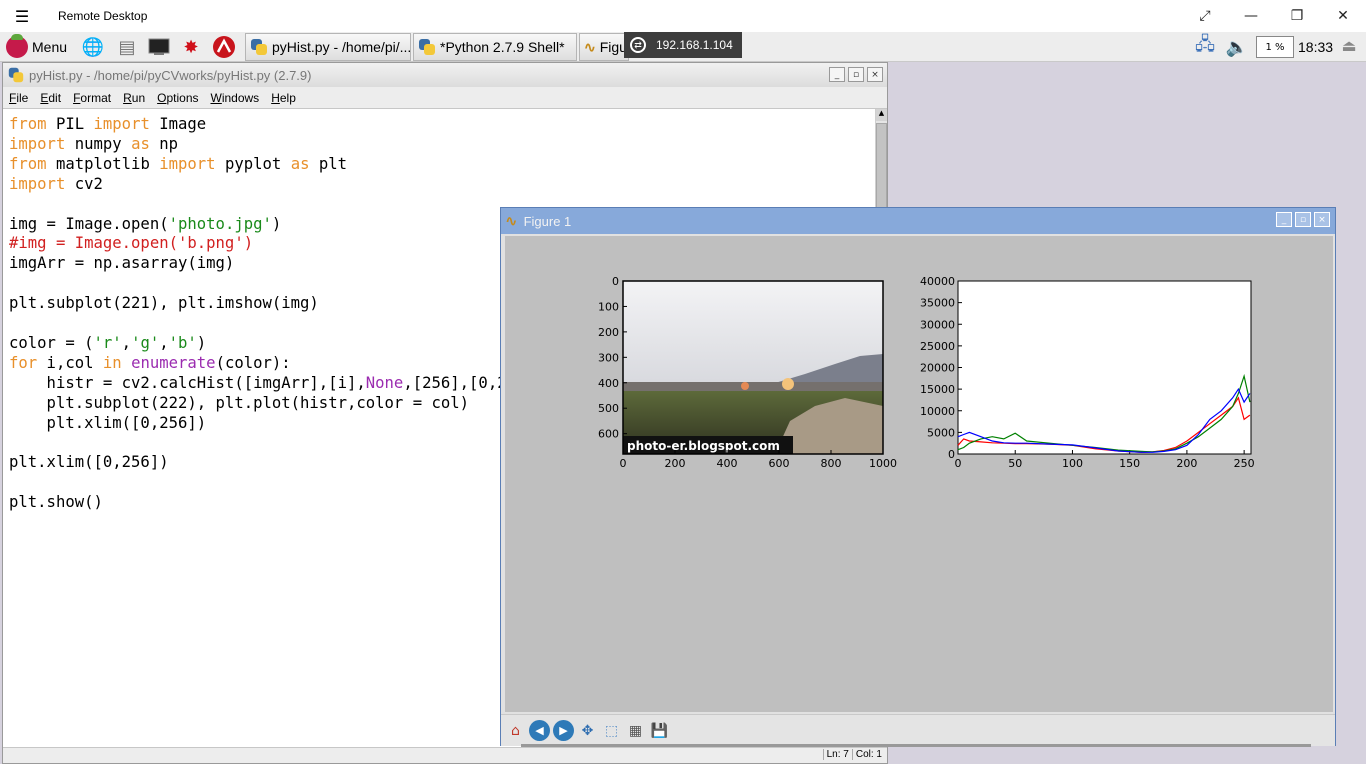  I want to click on menu-file: File, so click(18, 98).